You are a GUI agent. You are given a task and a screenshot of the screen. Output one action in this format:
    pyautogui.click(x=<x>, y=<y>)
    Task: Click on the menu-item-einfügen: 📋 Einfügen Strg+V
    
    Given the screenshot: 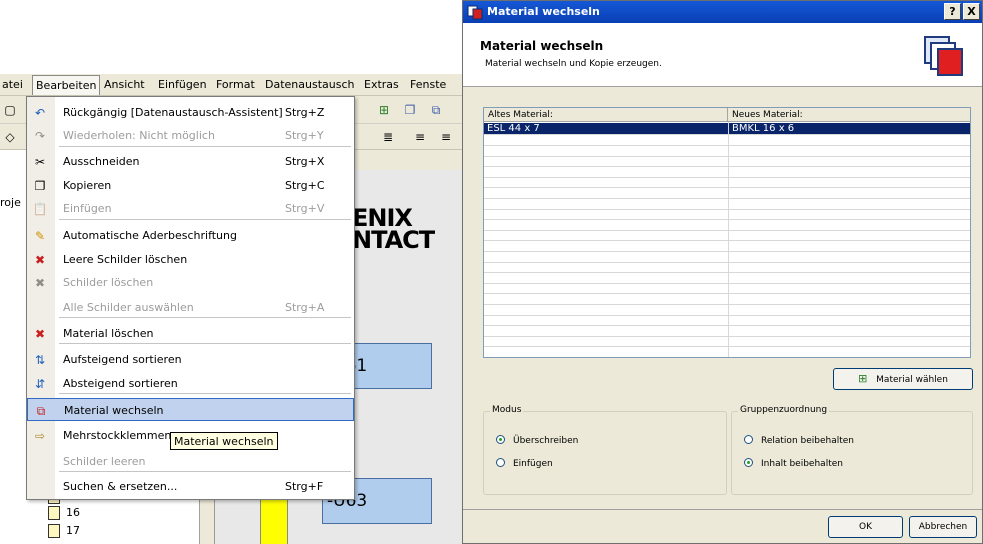 What is the action you would take?
    pyautogui.click(x=190, y=208)
    